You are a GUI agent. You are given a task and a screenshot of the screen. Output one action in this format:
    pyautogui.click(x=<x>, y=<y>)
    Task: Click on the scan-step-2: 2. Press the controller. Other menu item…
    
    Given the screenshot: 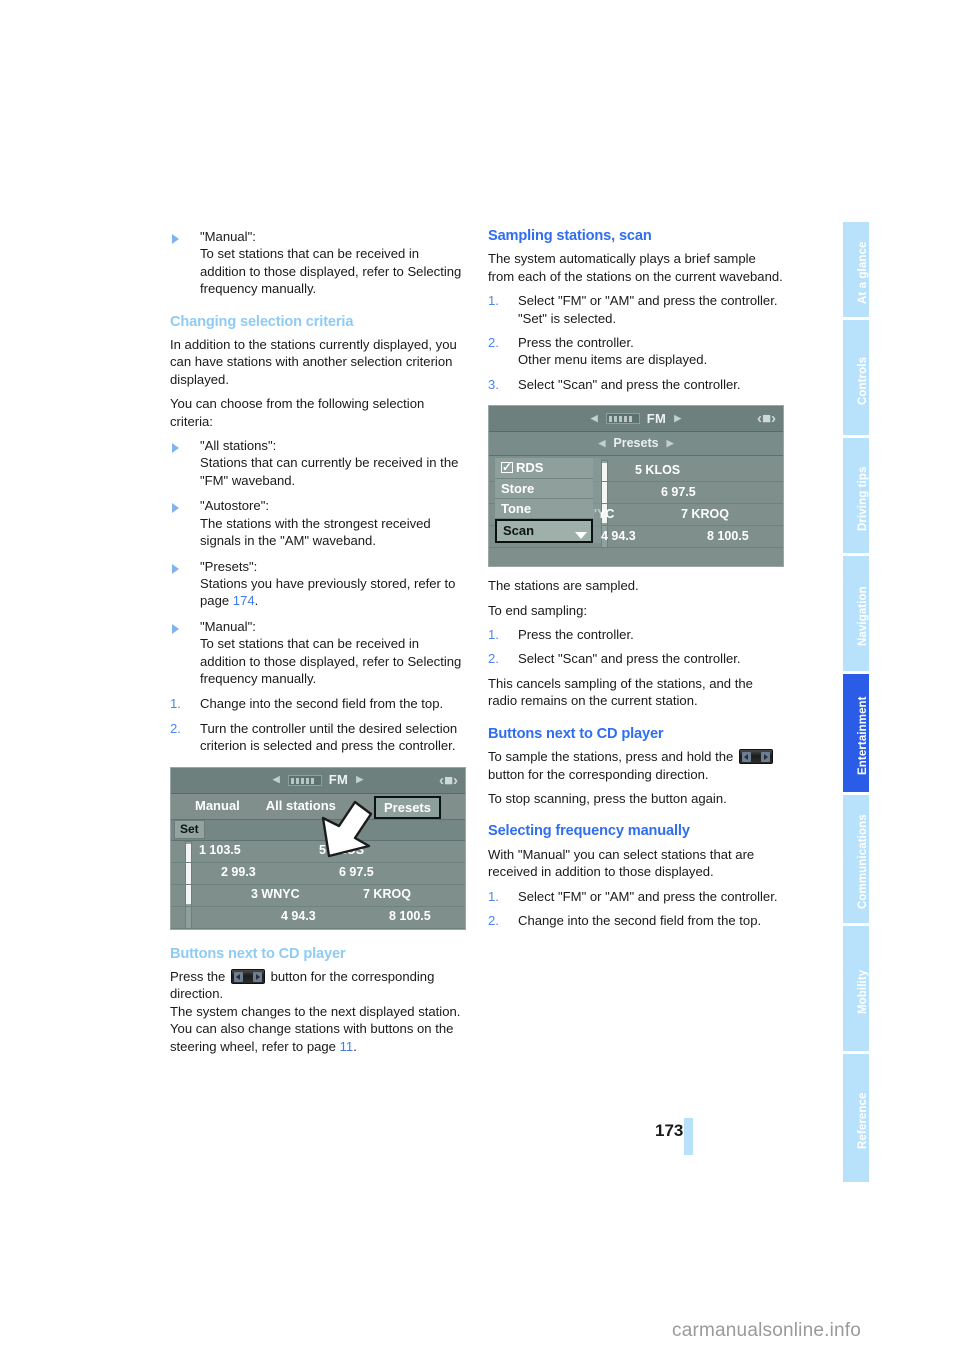 What is the action you would take?
    pyautogui.click(x=636, y=351)
    